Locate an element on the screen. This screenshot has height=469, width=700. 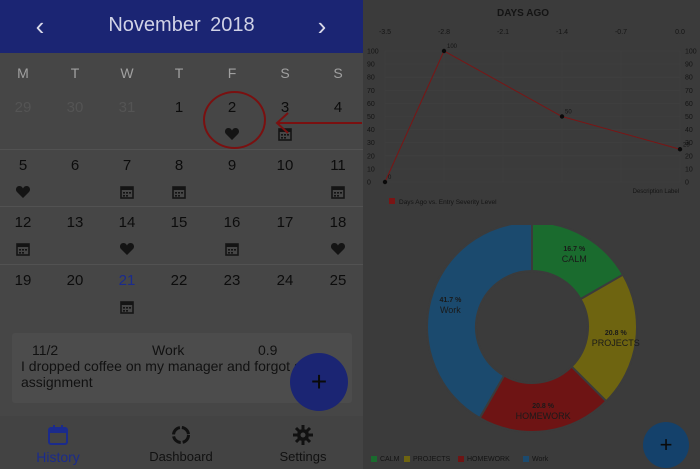
y-tick-label-left: 60 is located at coordinates (371, 104).